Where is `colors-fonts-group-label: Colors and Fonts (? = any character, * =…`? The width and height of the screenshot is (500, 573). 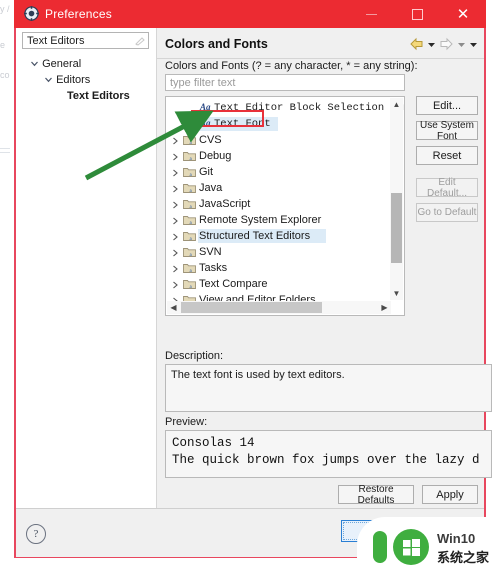 colors-fonts-group-label: Colors and Fonts (? = any character, * =… is located at coordinates (291, 66).